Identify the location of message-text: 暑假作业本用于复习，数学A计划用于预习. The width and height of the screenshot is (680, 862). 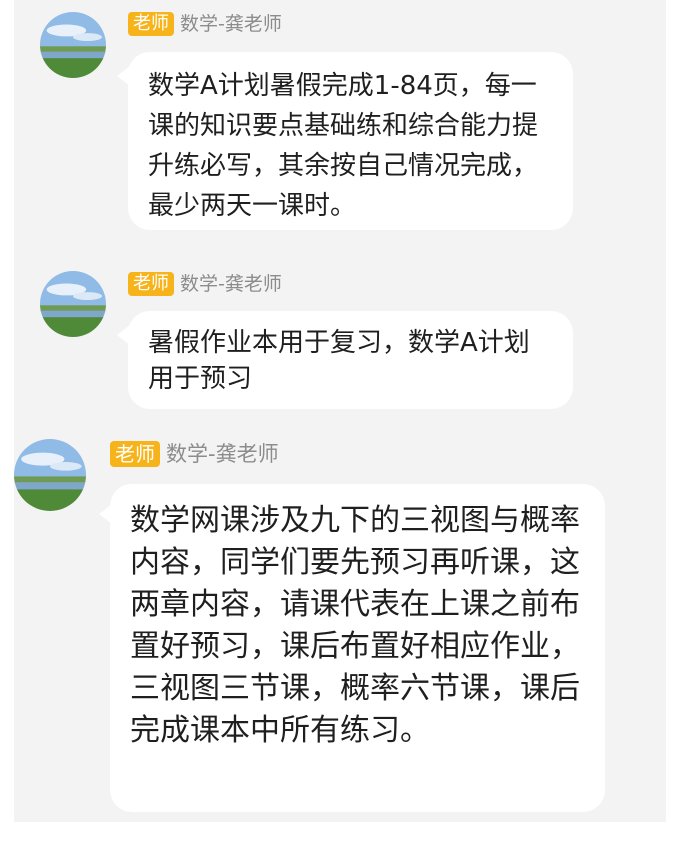
(339, 361).